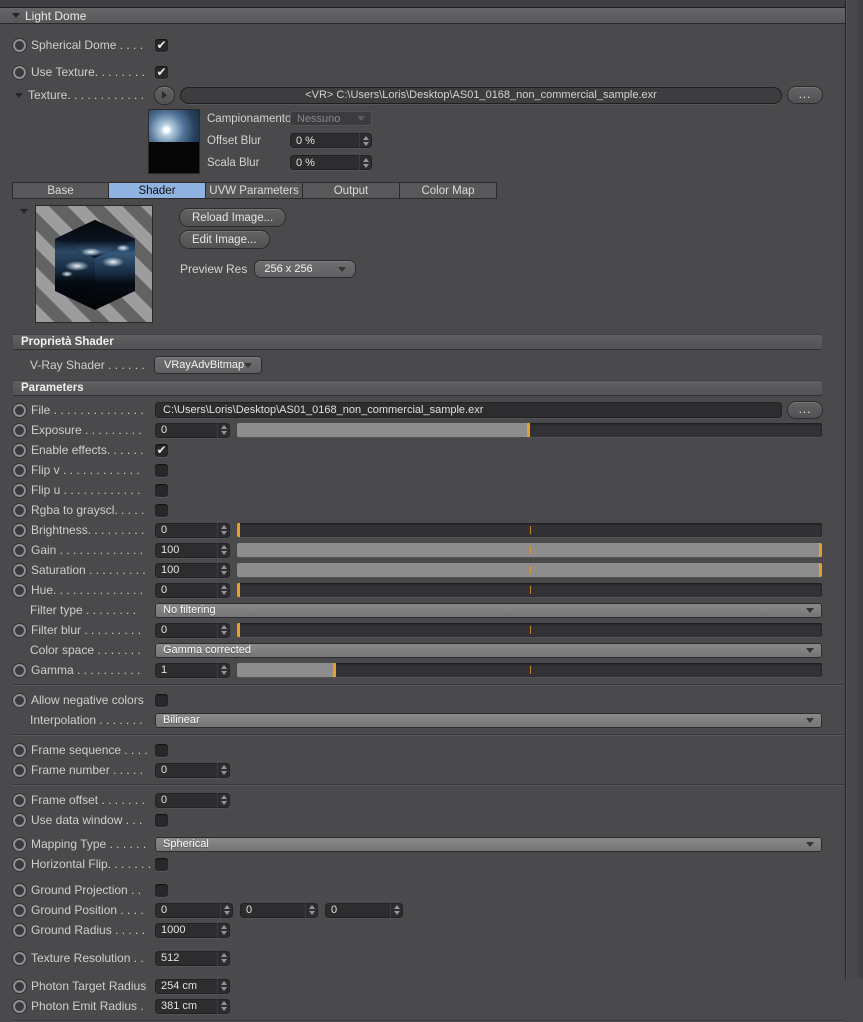 The image size is (863, 1022). I want to click on ground-position-z-input: 0, so click(364, 910).